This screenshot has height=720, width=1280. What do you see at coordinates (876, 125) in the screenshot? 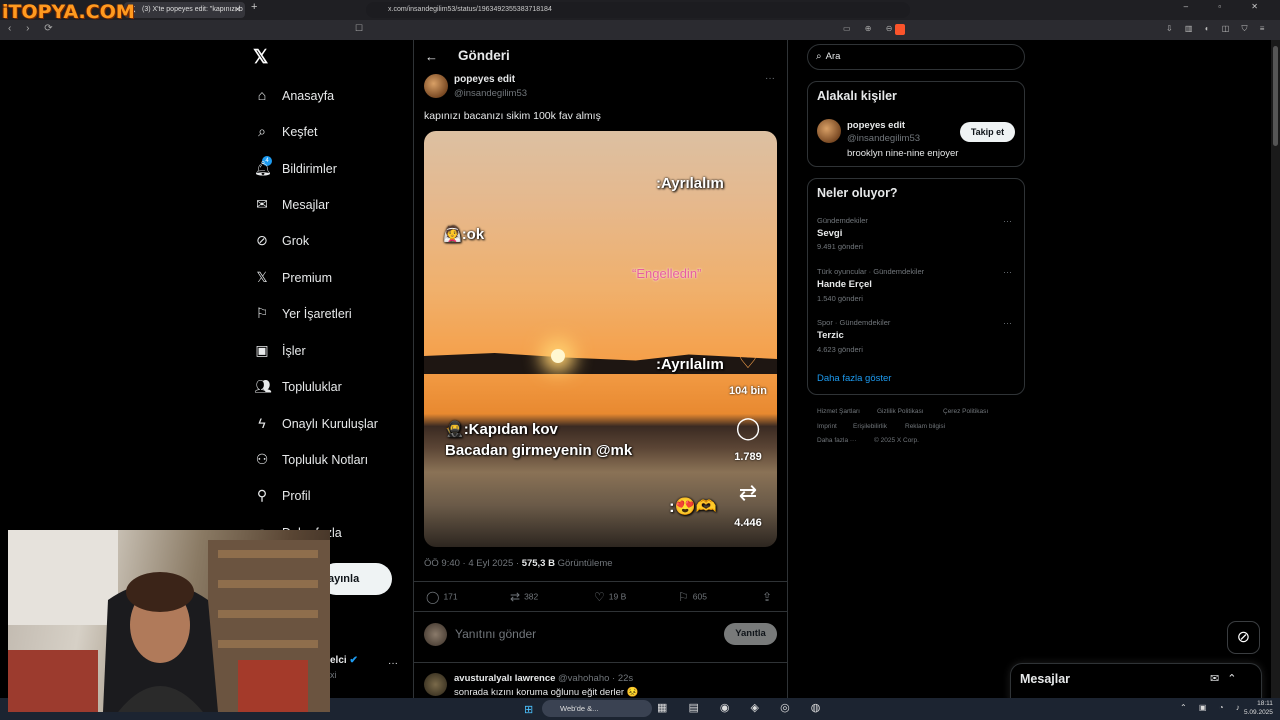
I see `relevant-name: popeyes edit` at bounding box center [876, 125].